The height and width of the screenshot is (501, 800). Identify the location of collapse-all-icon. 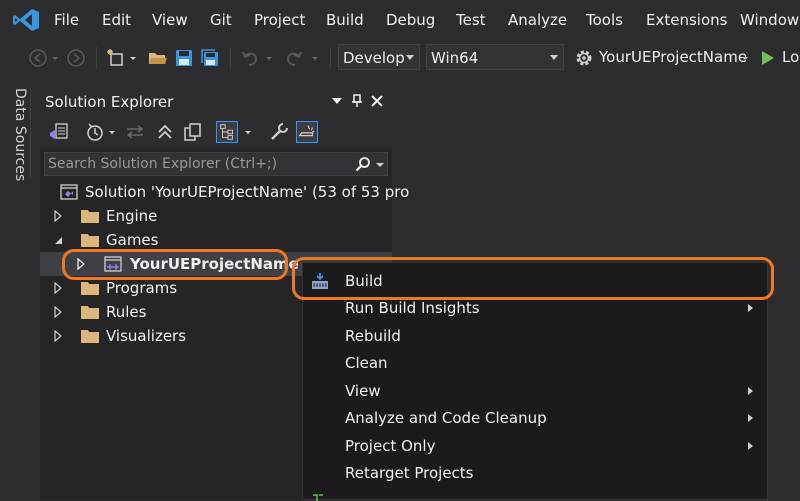
(165, 132).